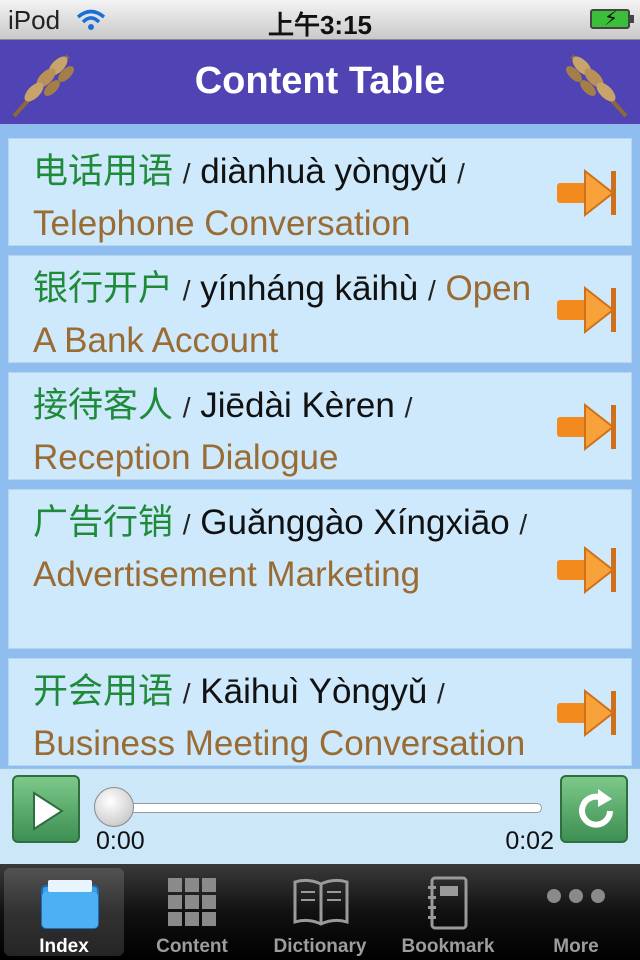 This screenshot has width=640, height=960. Describe the element at coordinates (103, 405) in the screenshot. I see `chinese-title: 接待客人` at that location.